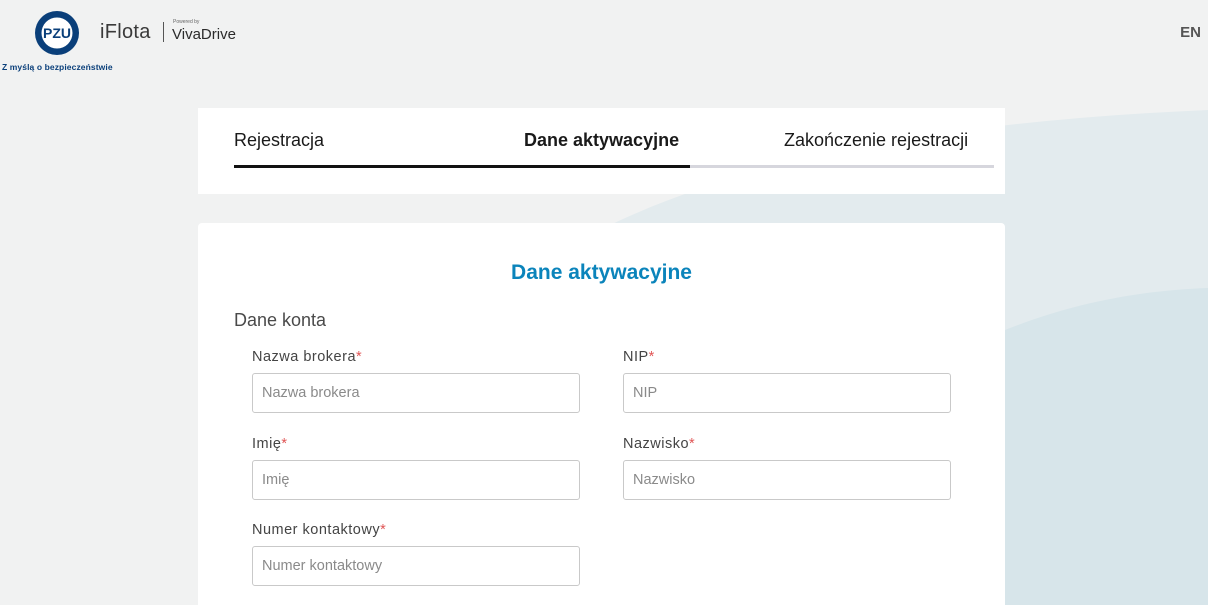 This screenshot has height=605, width=1208. Describe the element at coordinates (1190, 32) in the screenshot. I see `language-switch-button: EN` at that location.